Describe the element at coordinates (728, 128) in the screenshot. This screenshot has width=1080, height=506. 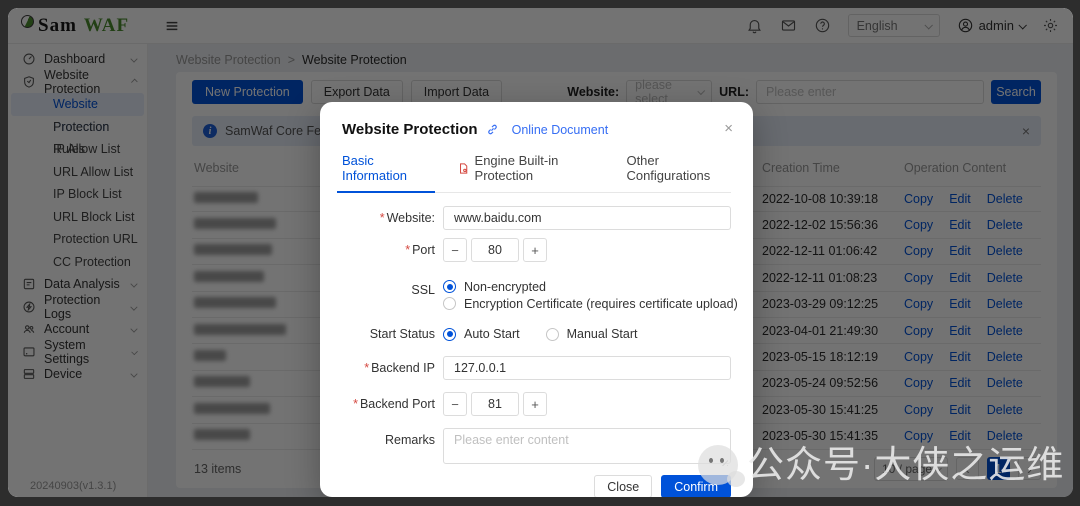
I see `dialog-close-icon: ×` at that location.